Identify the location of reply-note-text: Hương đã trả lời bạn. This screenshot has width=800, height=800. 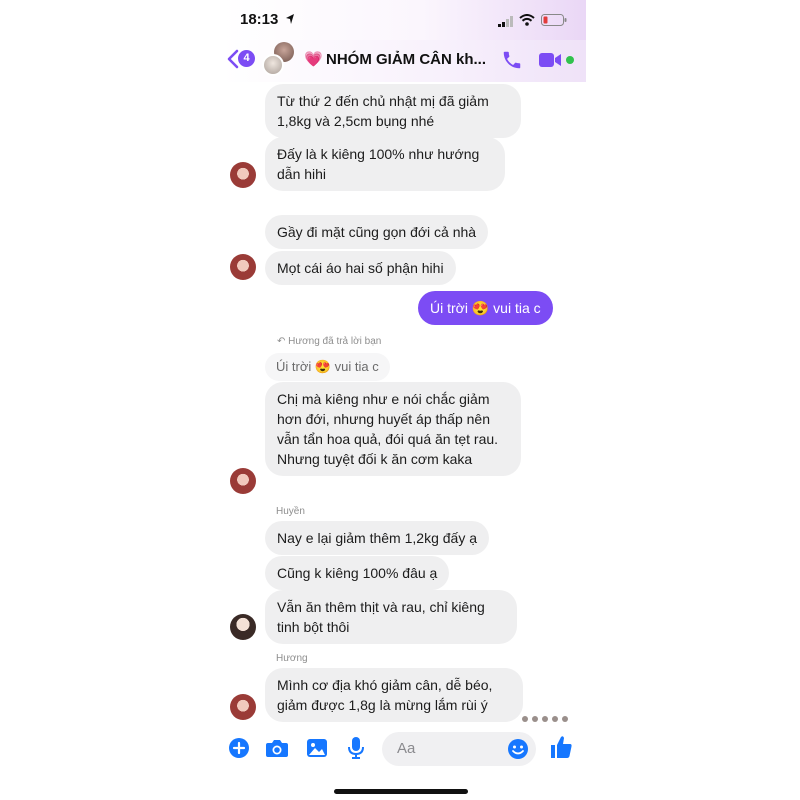
(335, 341).